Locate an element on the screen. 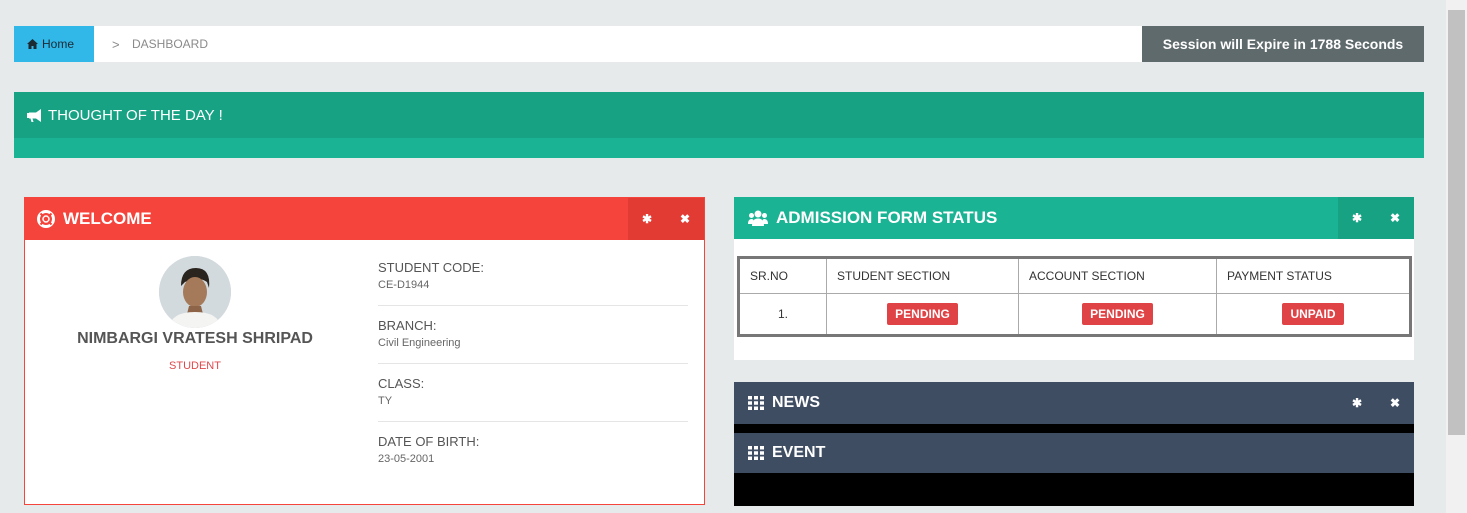  bullhorn-icon is located at coordinates (34, 115).